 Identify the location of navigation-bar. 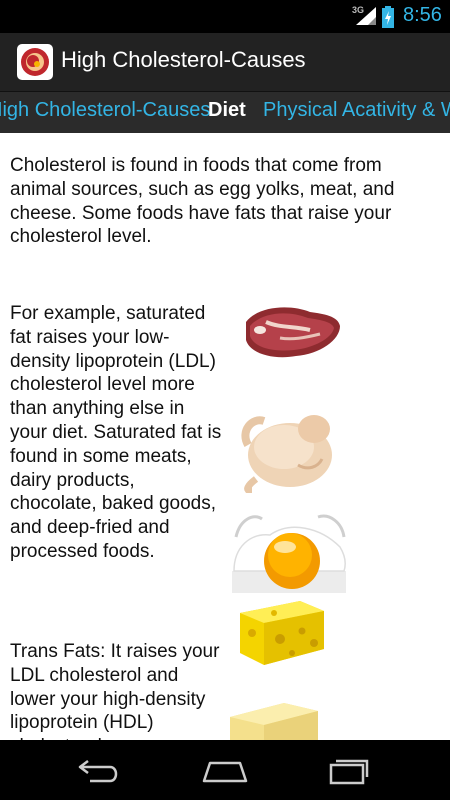
(225, 770).